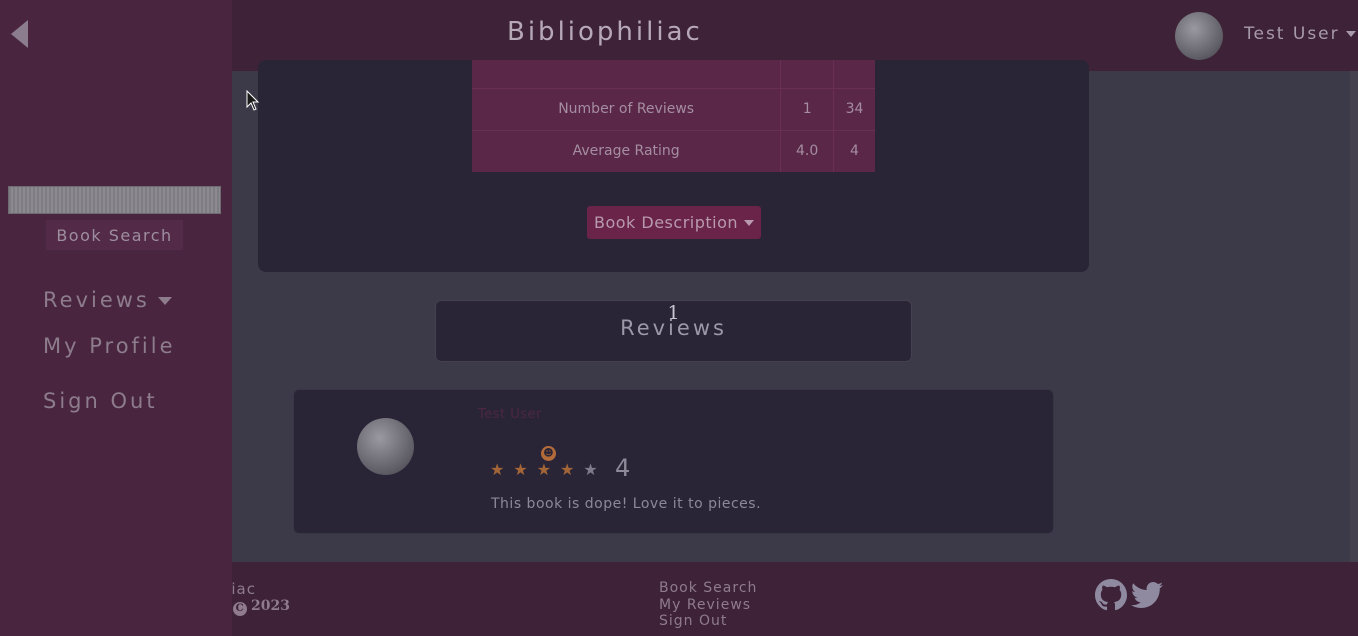 The image size is (1358, 636). What do you see at coordinates (1199, 36) in the screenshot?
I see `user-avatar` at bounding box center [1199, 36].